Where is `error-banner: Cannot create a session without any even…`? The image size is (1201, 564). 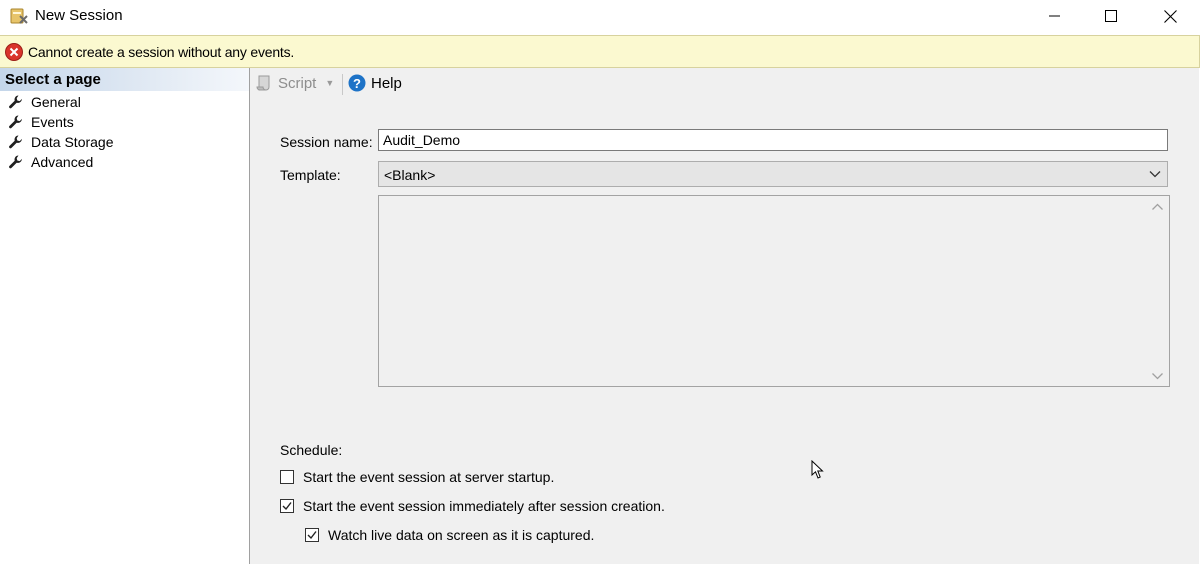
error-banner: Cannot create a session without any even… is located at coordinates (600, 51).